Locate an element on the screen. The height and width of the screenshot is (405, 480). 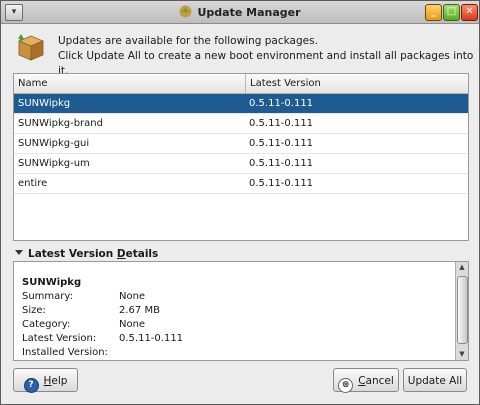
scrollbar-thumb is located at coordinates (462, 310).